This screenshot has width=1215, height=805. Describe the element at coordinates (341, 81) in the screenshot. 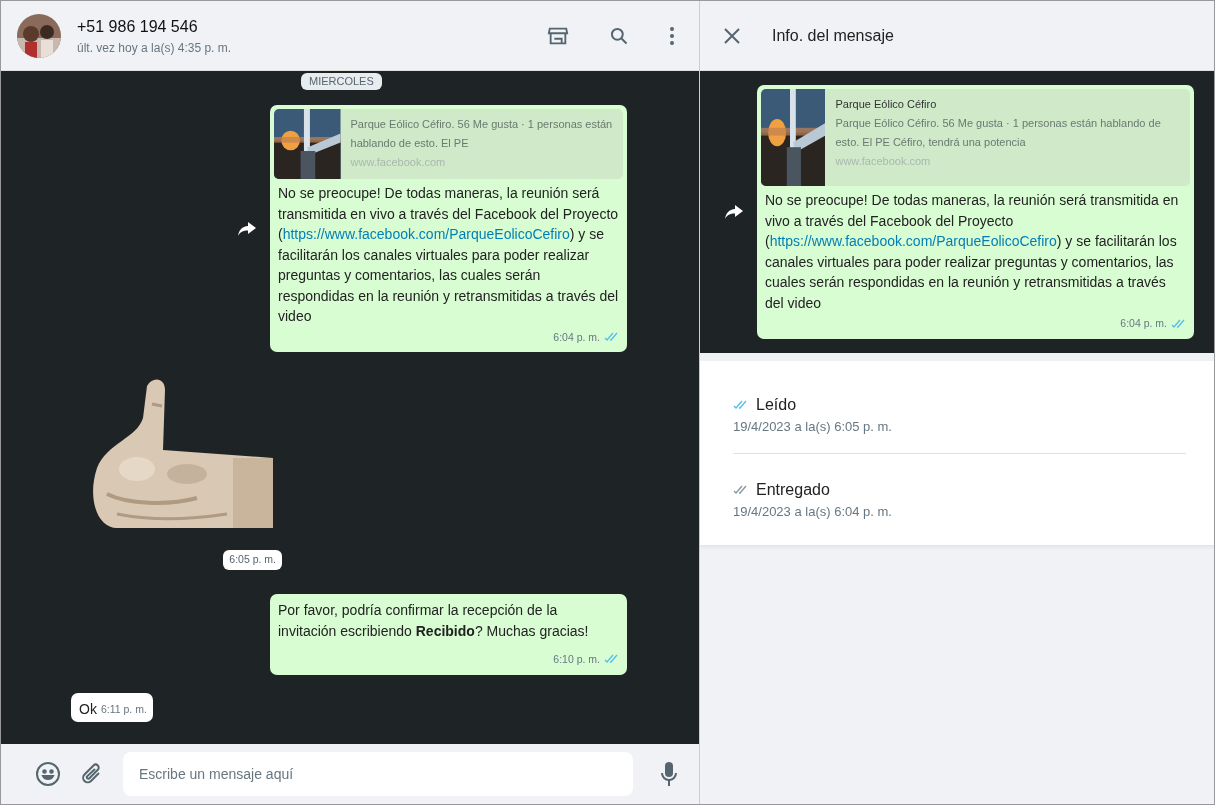

I see `date-chip: MIERCOLES` at that location.